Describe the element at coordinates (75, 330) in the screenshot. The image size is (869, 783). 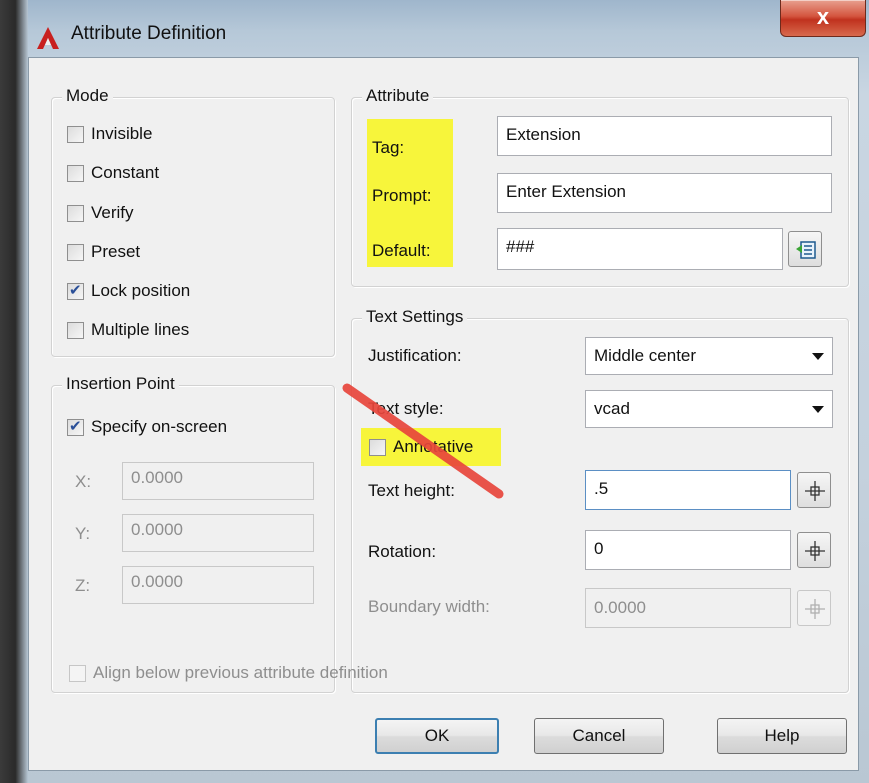
I see `multiple-lines-checkbox` at that location.